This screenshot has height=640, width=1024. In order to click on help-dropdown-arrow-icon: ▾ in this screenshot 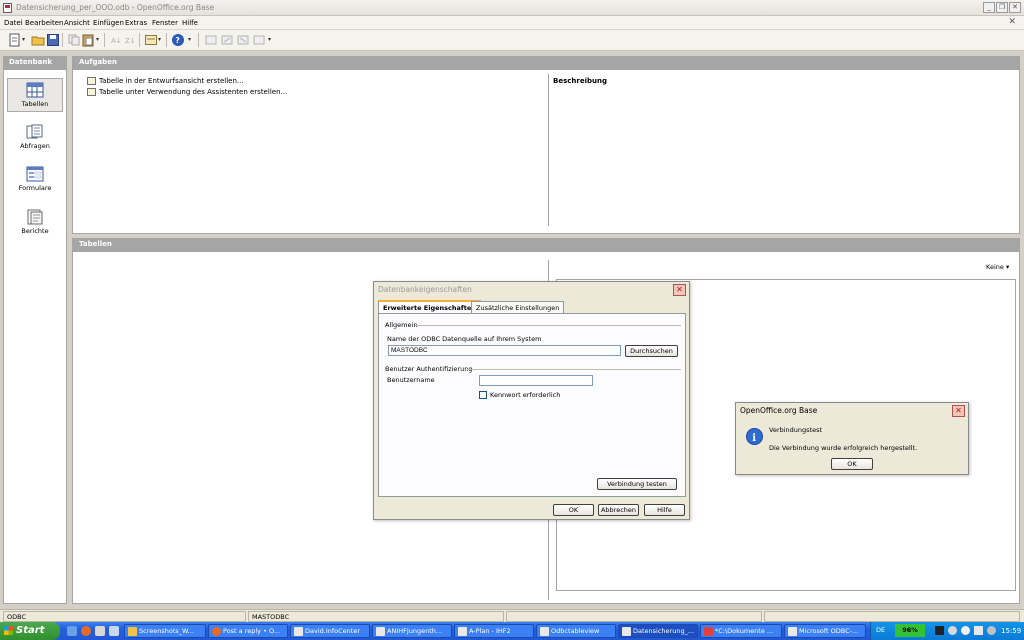, I will do `click(189, 39)`.